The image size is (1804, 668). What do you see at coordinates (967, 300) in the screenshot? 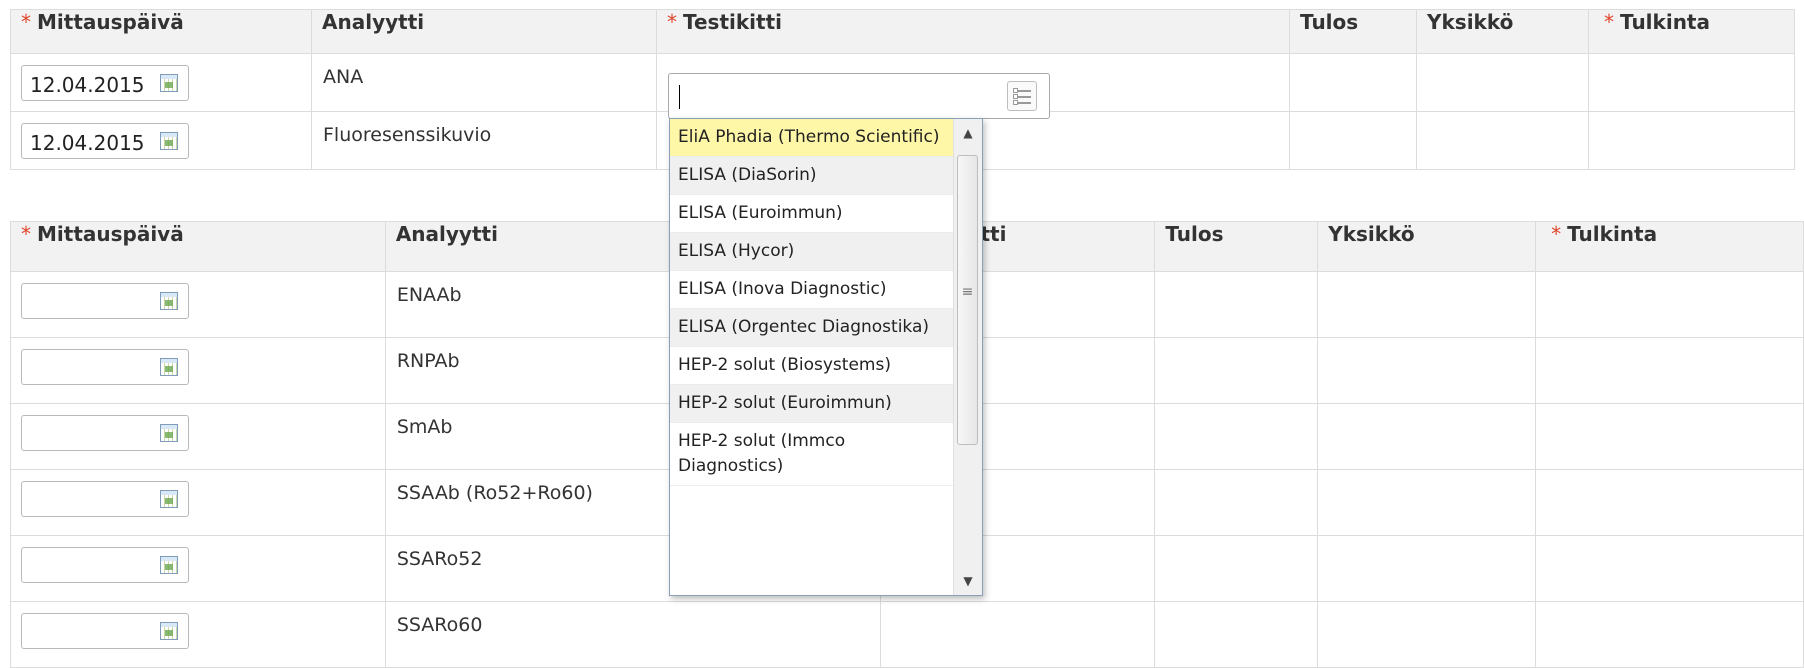
I see `scrollbar-thumb` at bounding box center [967, 300].